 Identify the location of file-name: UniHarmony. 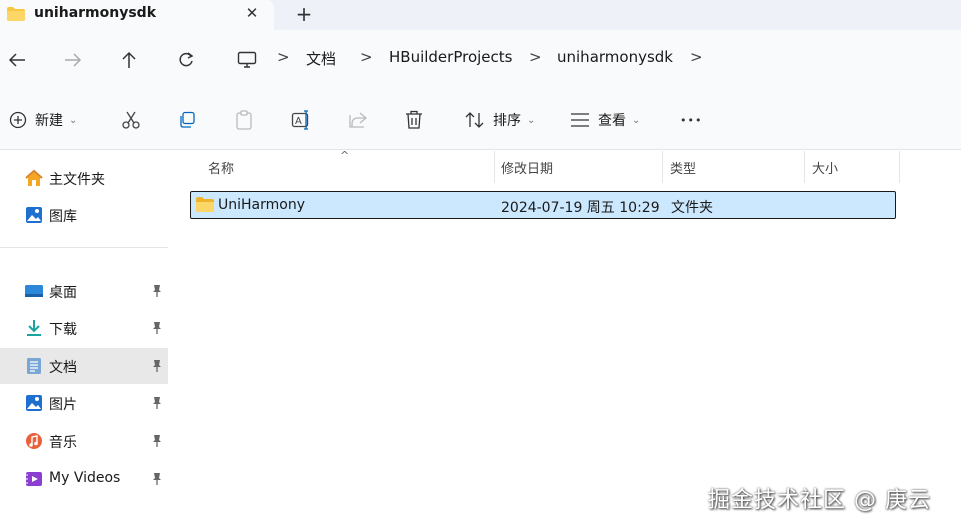
(261, 205).